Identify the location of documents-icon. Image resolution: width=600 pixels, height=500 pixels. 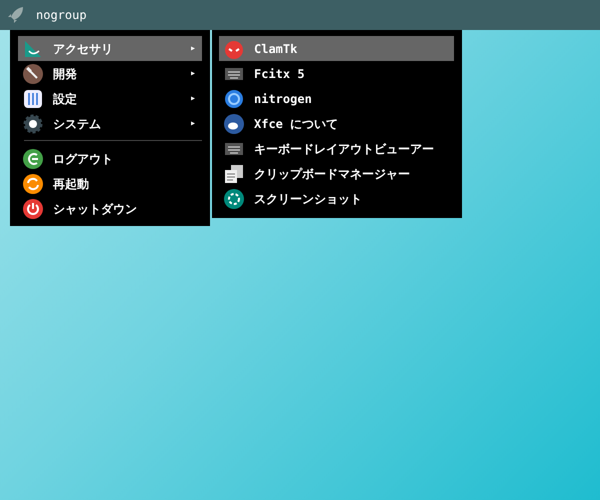
(234, 174).